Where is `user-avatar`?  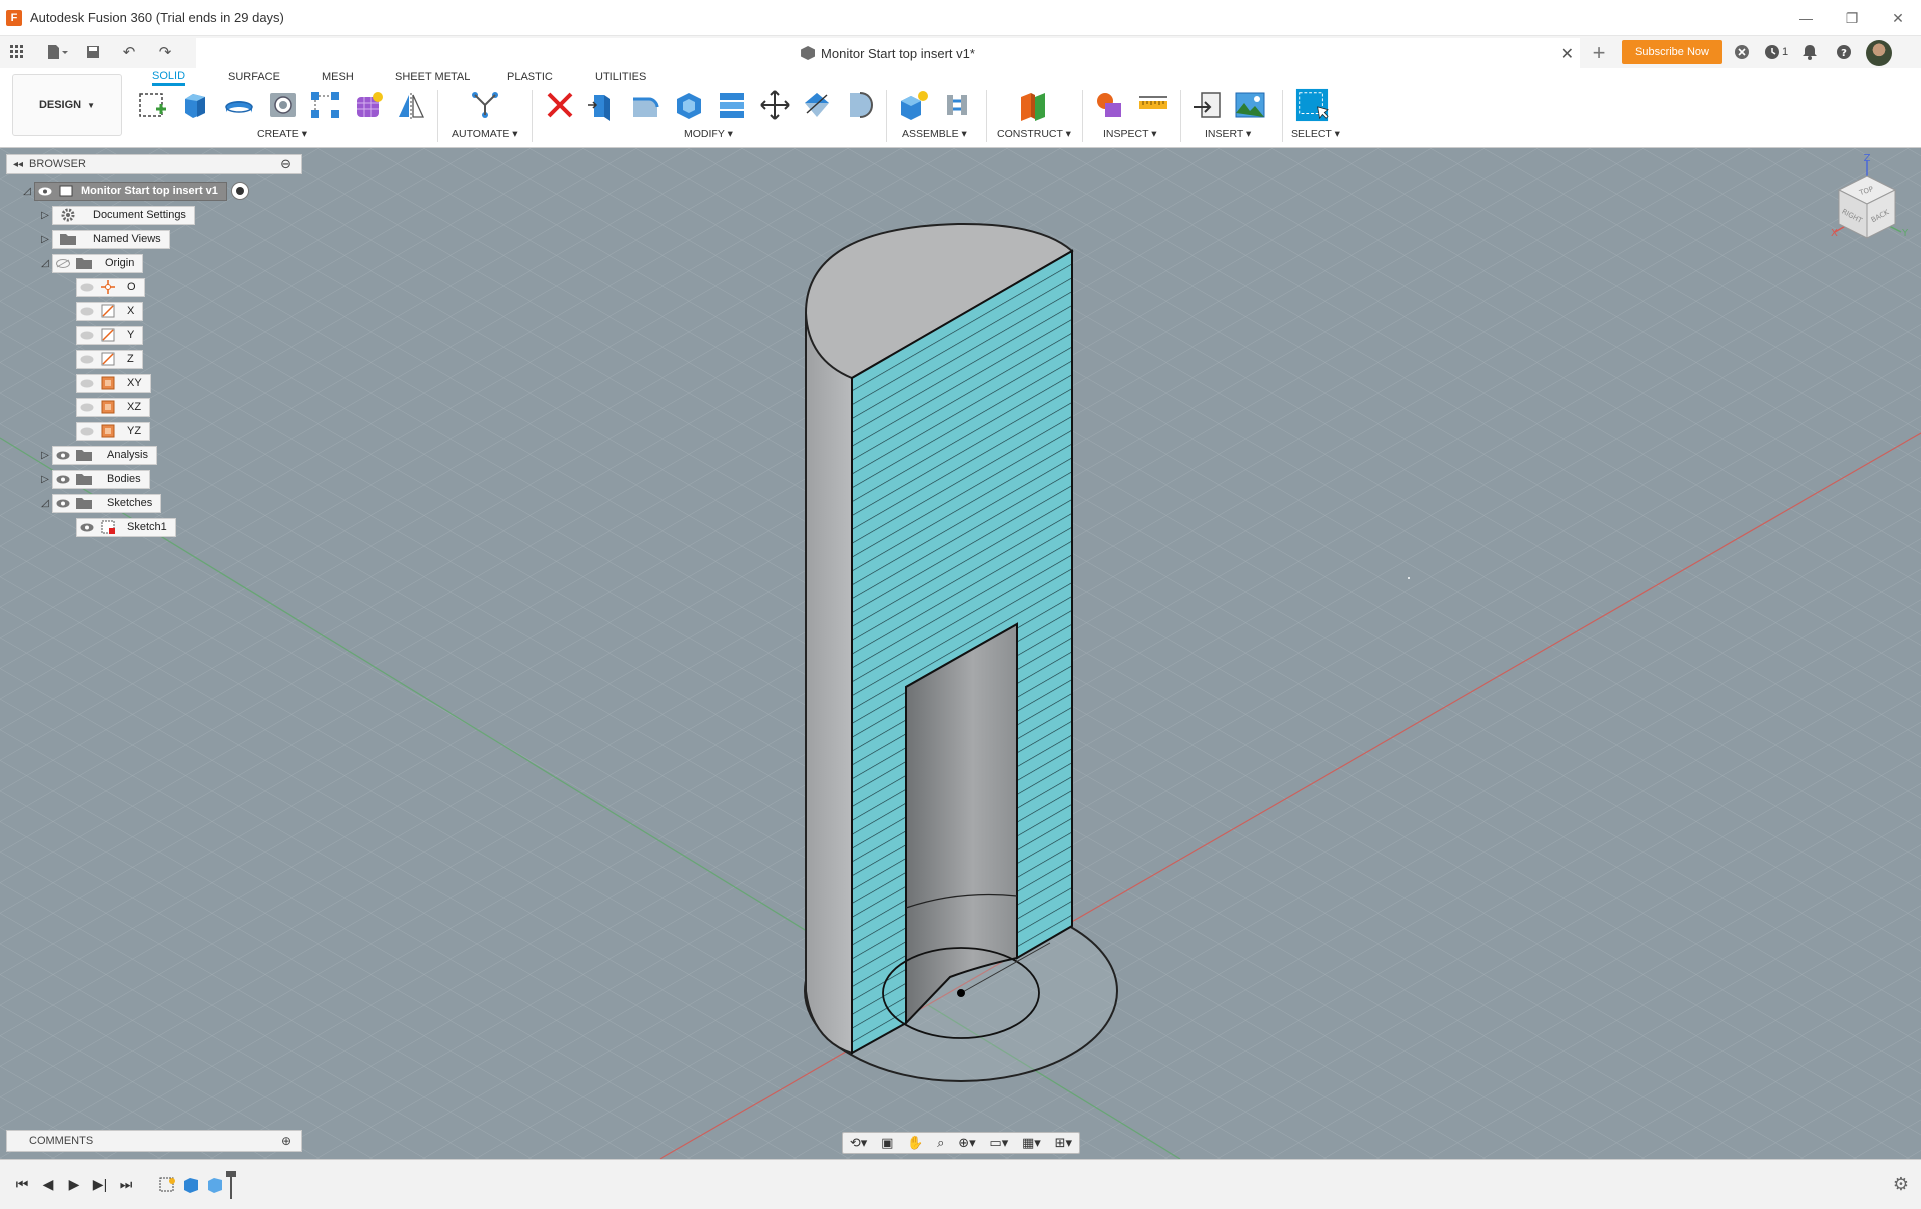 user-avatar is located at coordinates (1879, 53).